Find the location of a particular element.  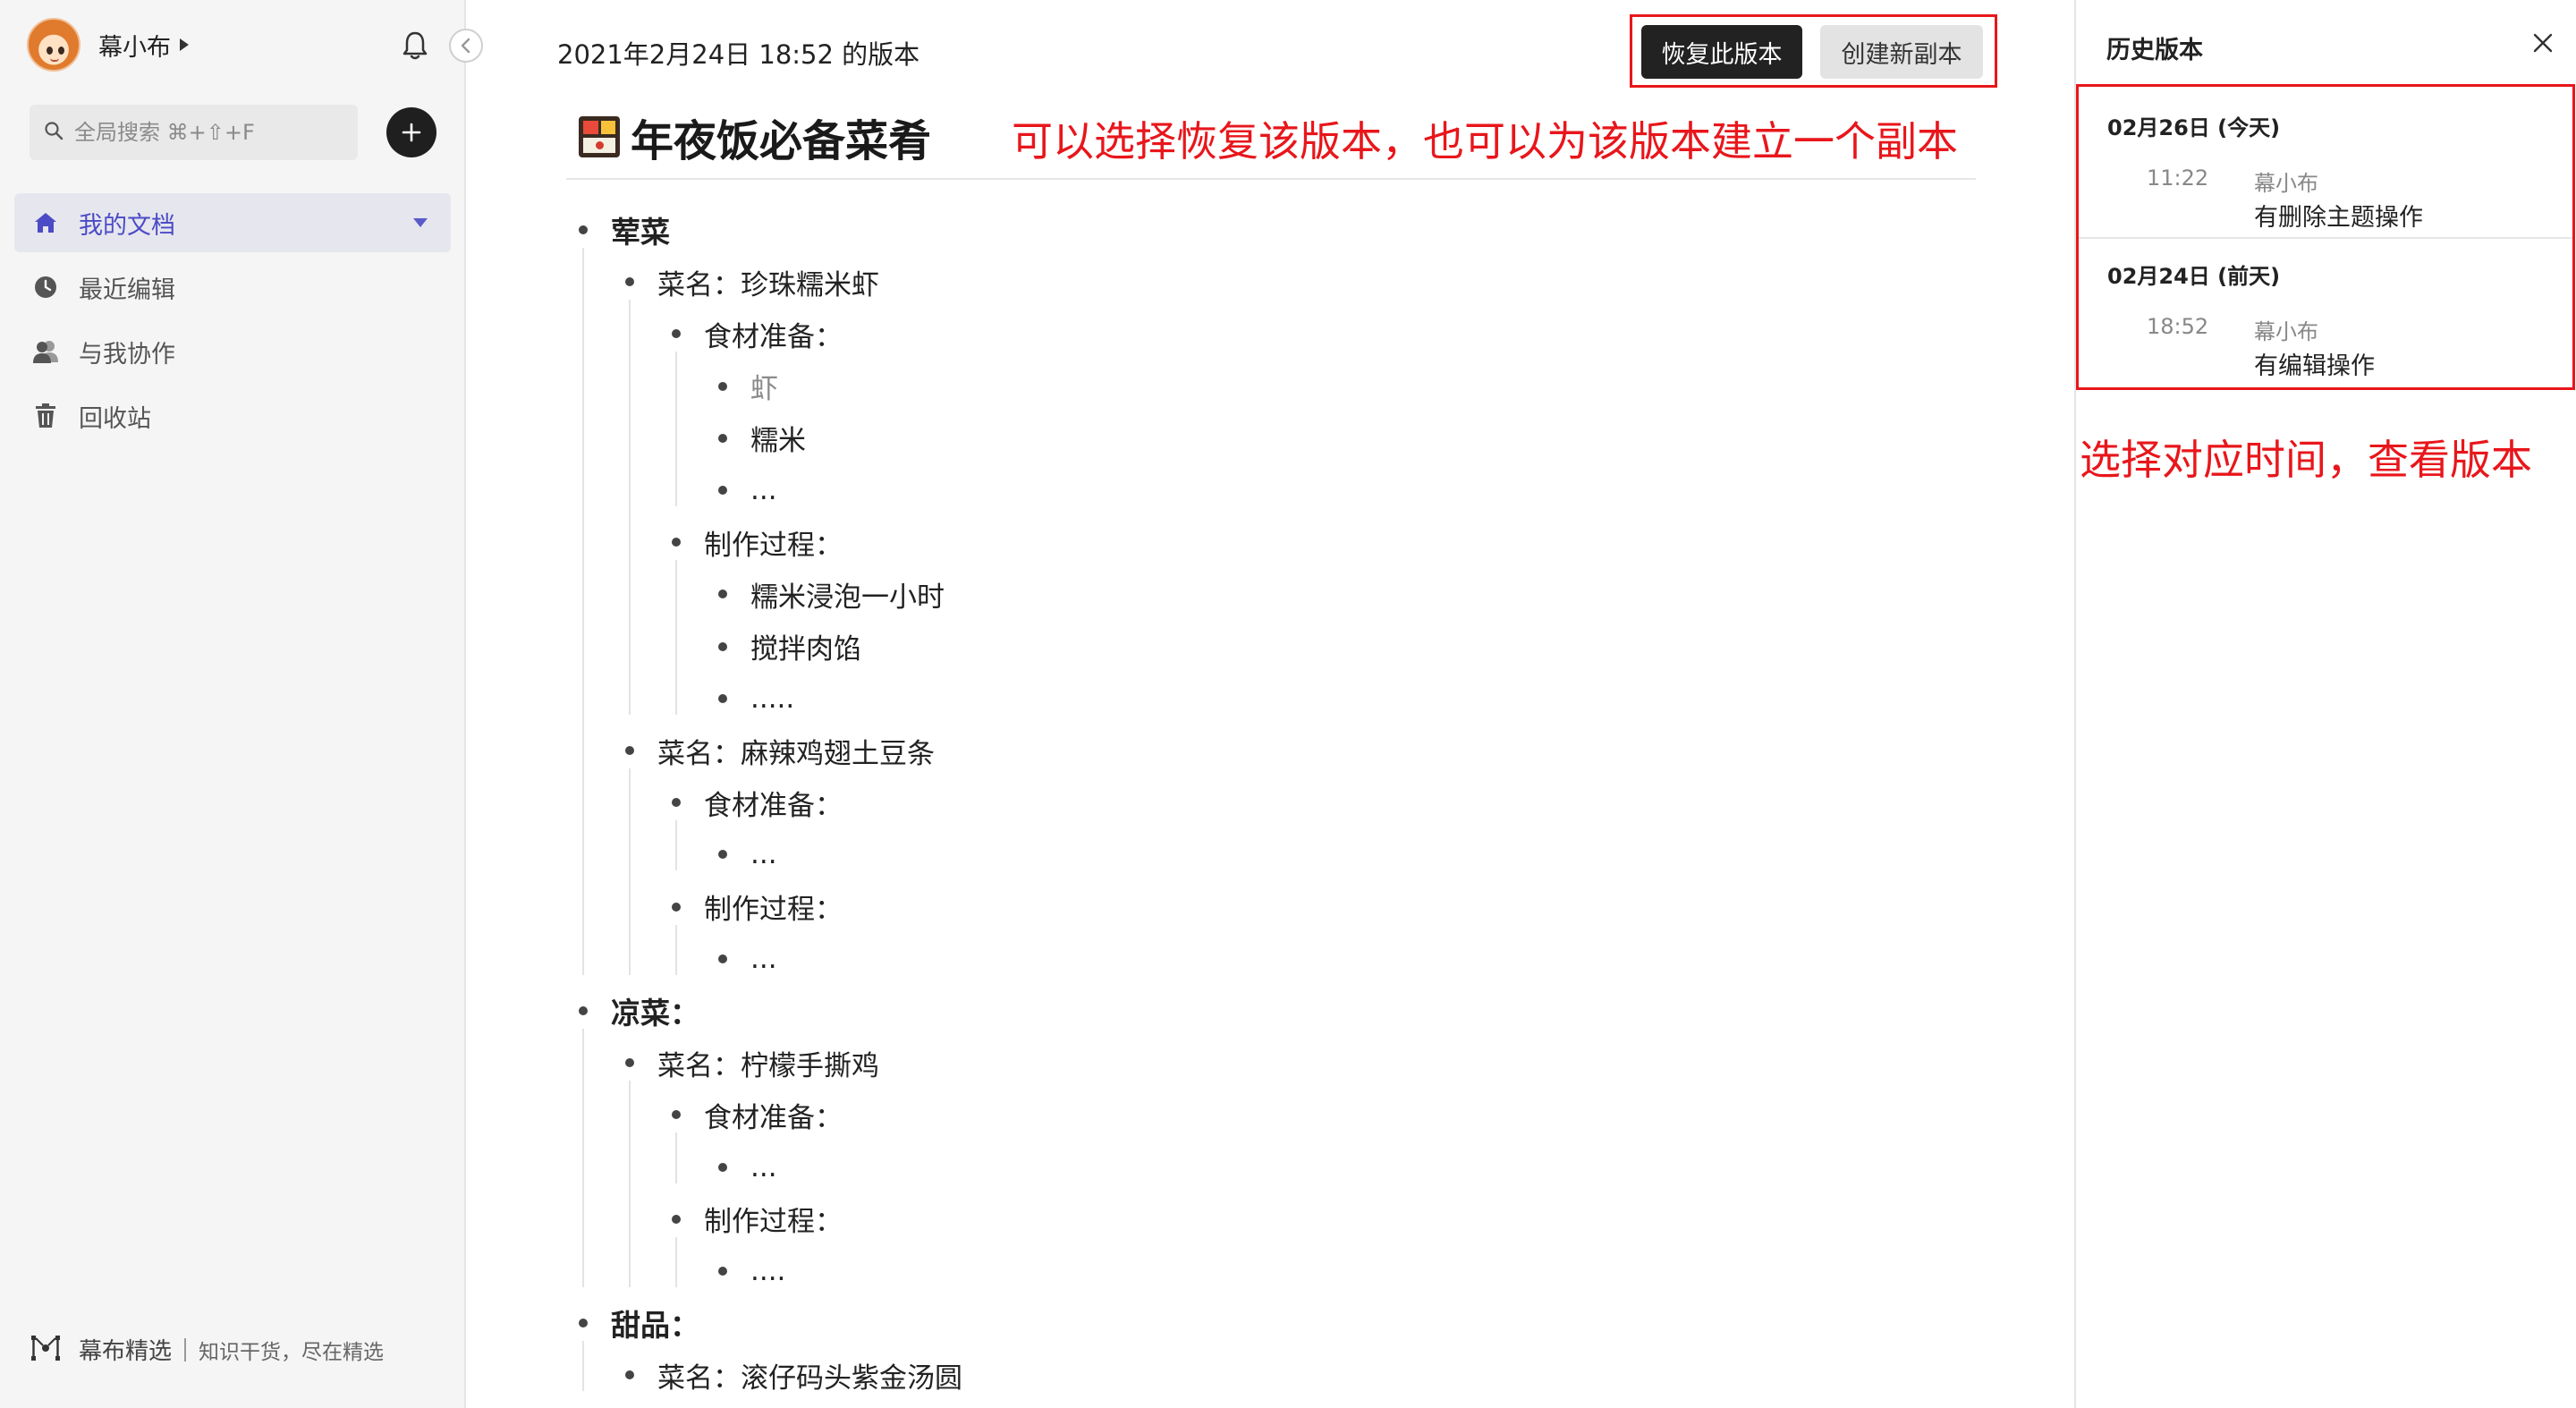

brand-slogan: 知识干货，尽在精选 is located at coordinates (292, 1352).